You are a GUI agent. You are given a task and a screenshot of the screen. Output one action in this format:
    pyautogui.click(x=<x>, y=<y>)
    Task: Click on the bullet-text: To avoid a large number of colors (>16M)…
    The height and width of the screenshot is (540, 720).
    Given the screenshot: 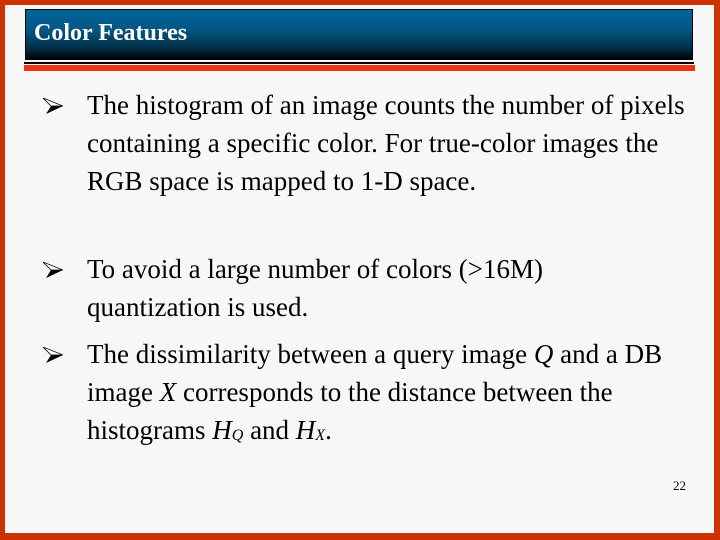 What is the action you would take?
    pyautogui.click(x=315, y=288)
    